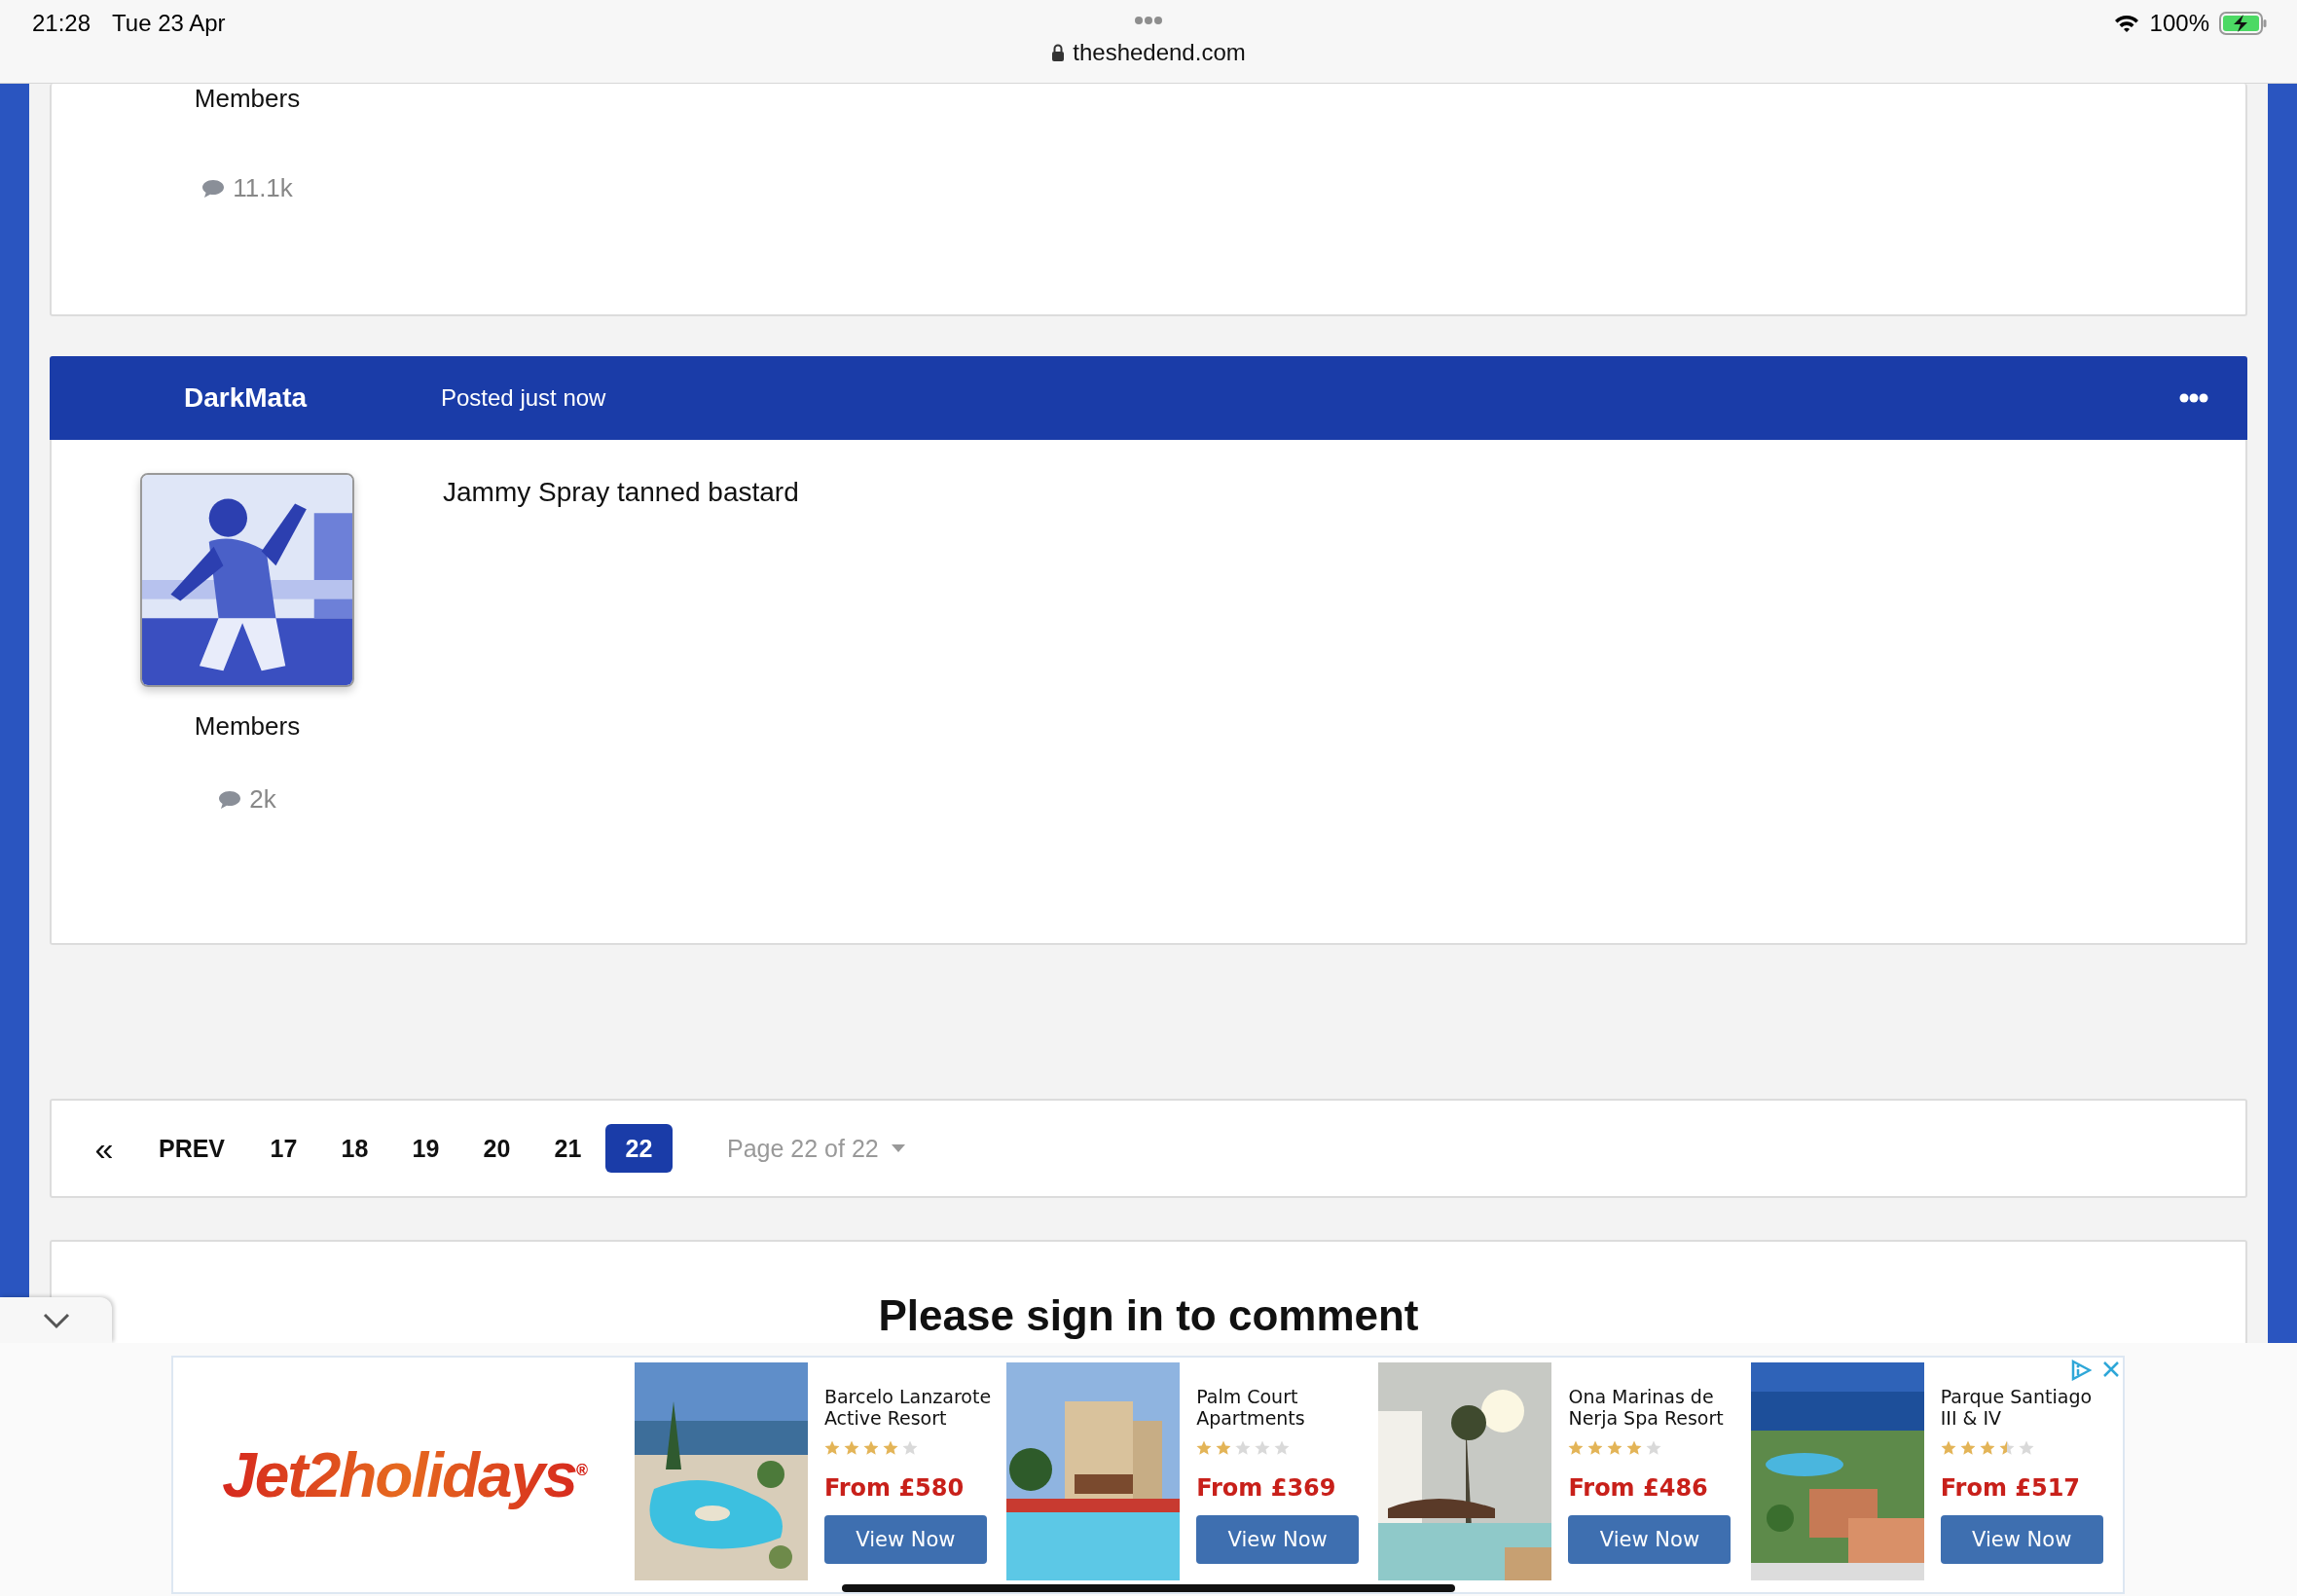 The height and width of the screenshot is (1596, 2297). Describe the element at coordinates (639, 1148) in the screenshot. I see `page-button: 22` at that location.